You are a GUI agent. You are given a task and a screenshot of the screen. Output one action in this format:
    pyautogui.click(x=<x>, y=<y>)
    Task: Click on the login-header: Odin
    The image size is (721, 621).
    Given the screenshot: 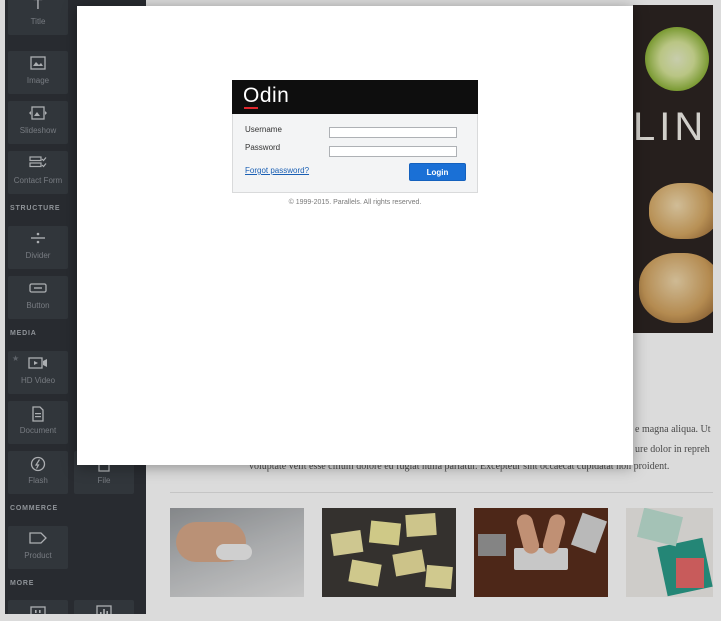 What is the action you would take?
    pyautogui.click(x=355, y=97)
    